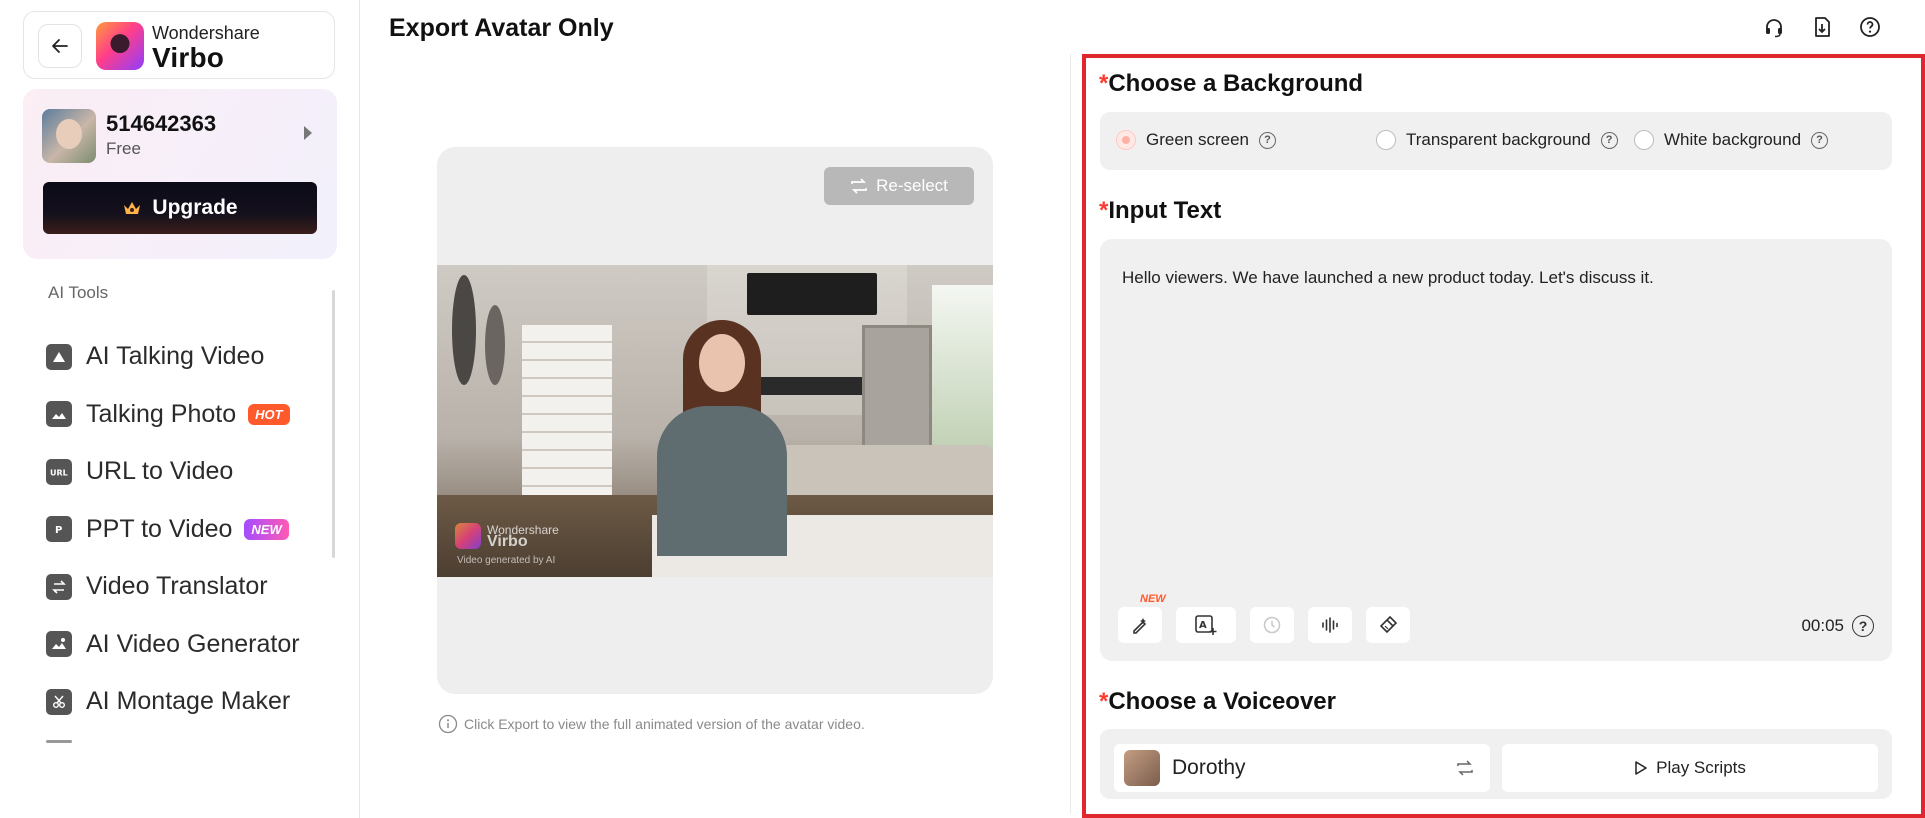  I want to click on user-avatar, so click(69, 136).